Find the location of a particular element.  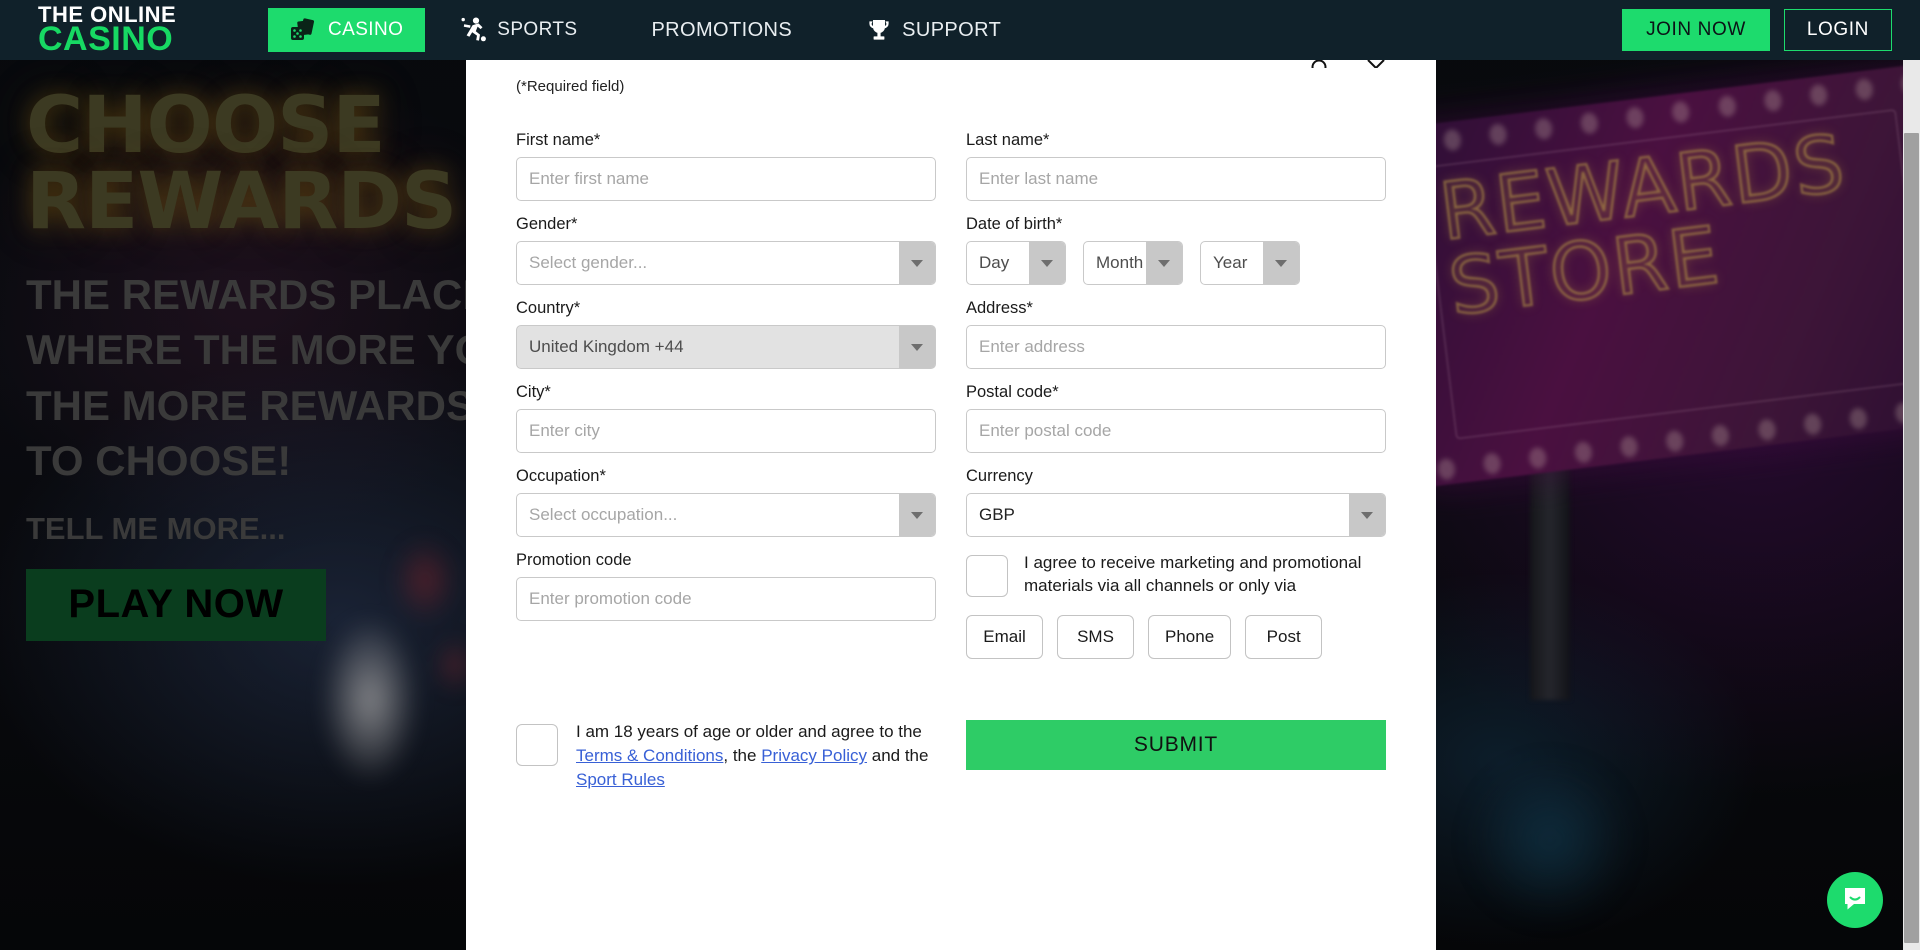

nav-item-support-label: SUPPORT is located at coordinates (952, 29).